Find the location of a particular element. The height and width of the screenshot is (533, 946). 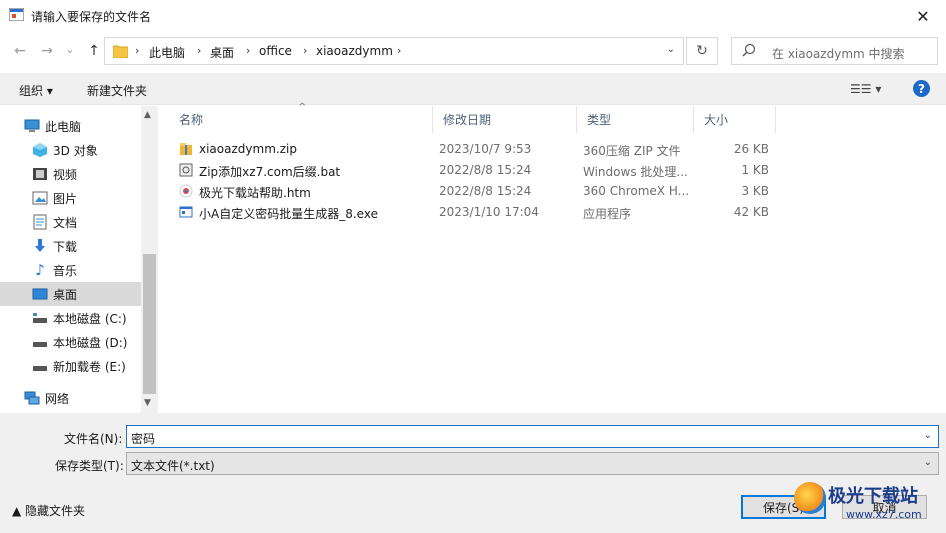

help-icon: ? is located at coordinates (921, 88).